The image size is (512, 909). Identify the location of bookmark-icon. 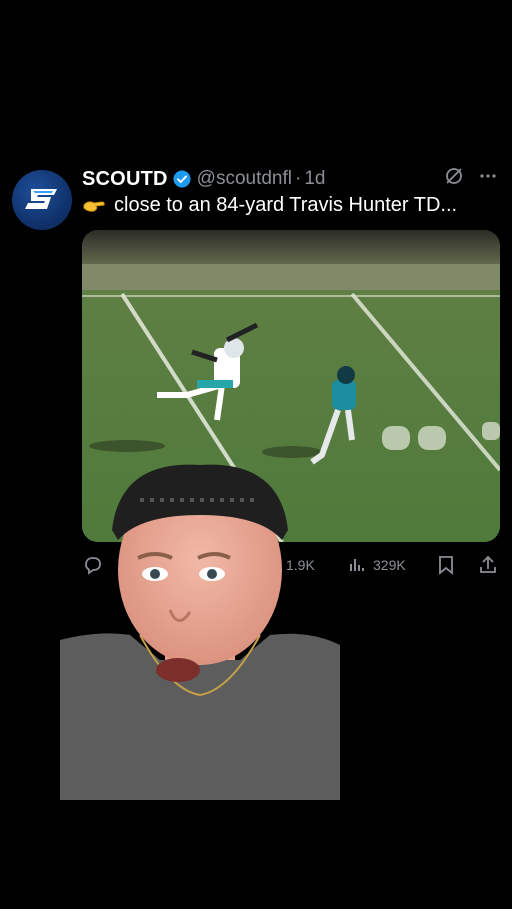
(446, 565).